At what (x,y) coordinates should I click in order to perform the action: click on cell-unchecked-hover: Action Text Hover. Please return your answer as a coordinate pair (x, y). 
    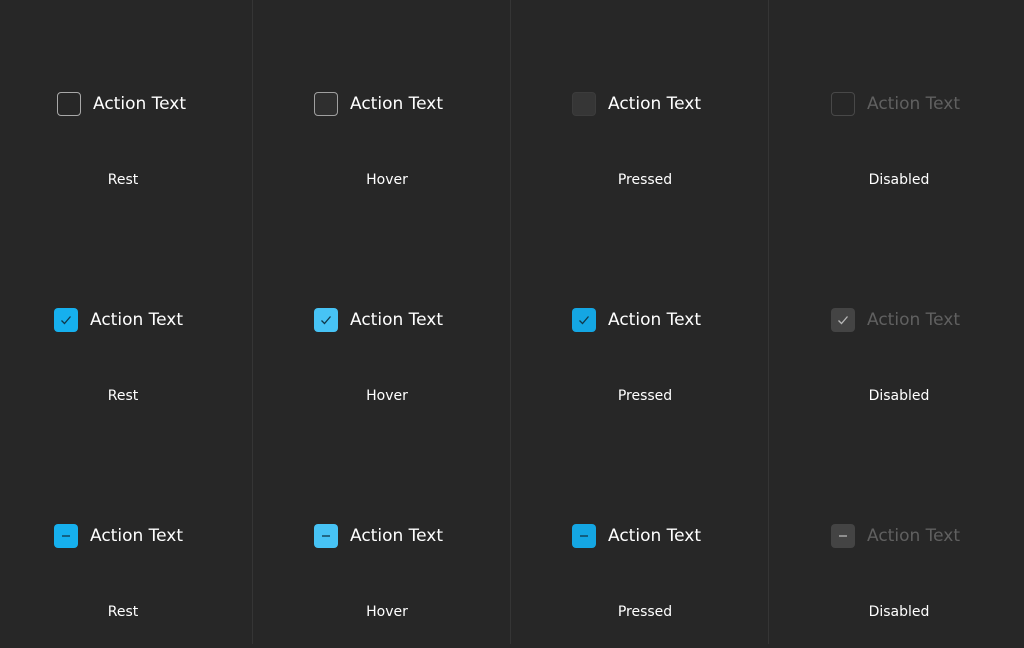
    Looking at the image, I should click on (387, 108).